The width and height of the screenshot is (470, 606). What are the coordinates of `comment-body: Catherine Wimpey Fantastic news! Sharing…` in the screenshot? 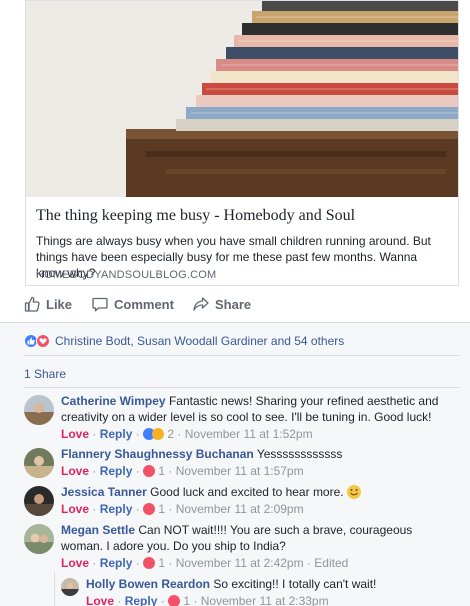 It's located at (256, 417).